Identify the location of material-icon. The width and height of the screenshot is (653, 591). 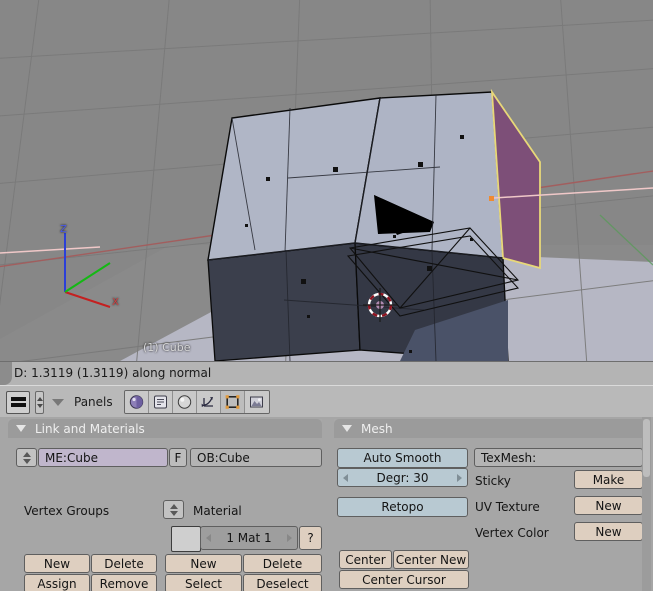
(184, 402).